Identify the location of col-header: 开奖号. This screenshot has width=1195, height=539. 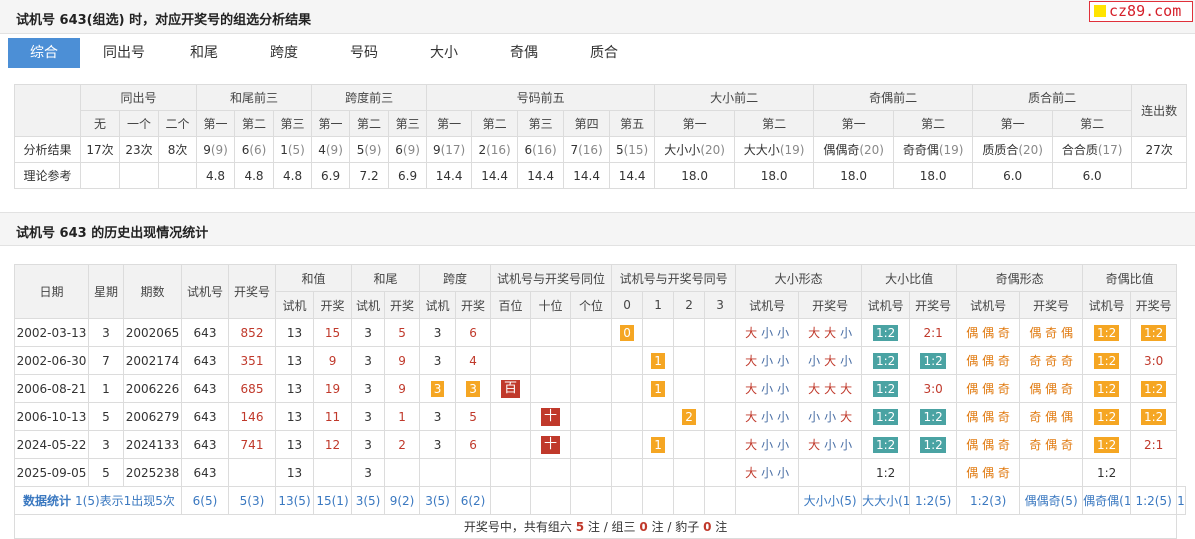
(252, 291).